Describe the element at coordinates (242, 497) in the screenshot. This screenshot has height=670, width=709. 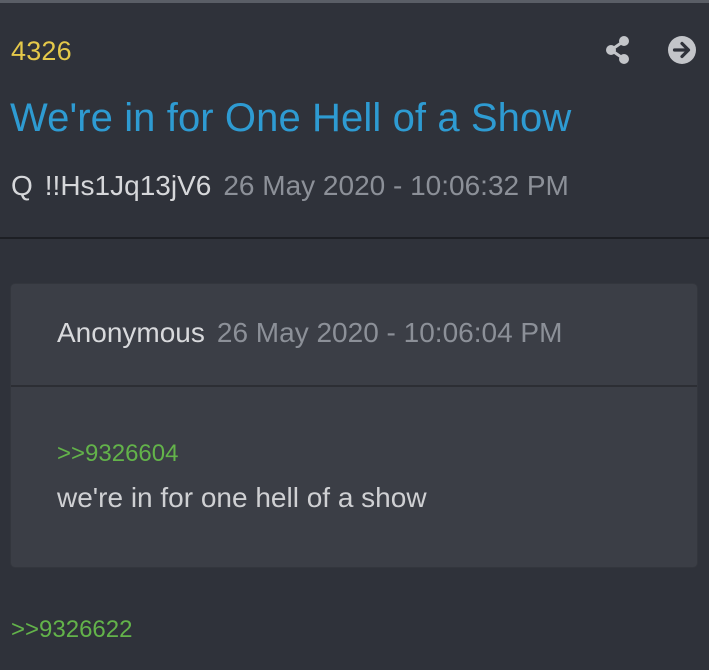
I see `quoted-post-message: we're in for one hell of a show` at that location.